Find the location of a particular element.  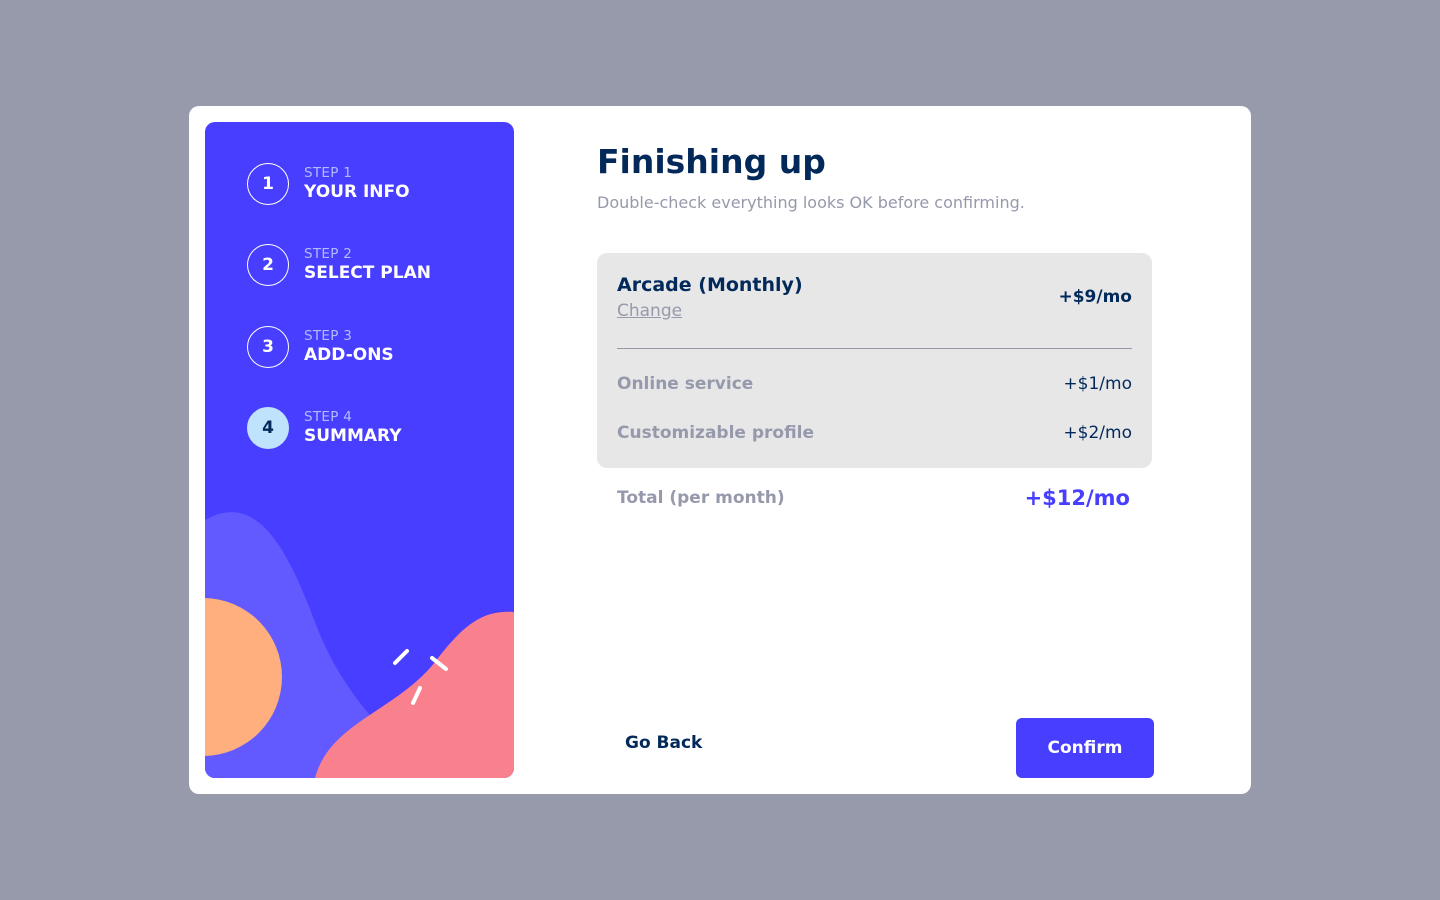

step-label: YOUR INFO is located at coordinates (357, 192).